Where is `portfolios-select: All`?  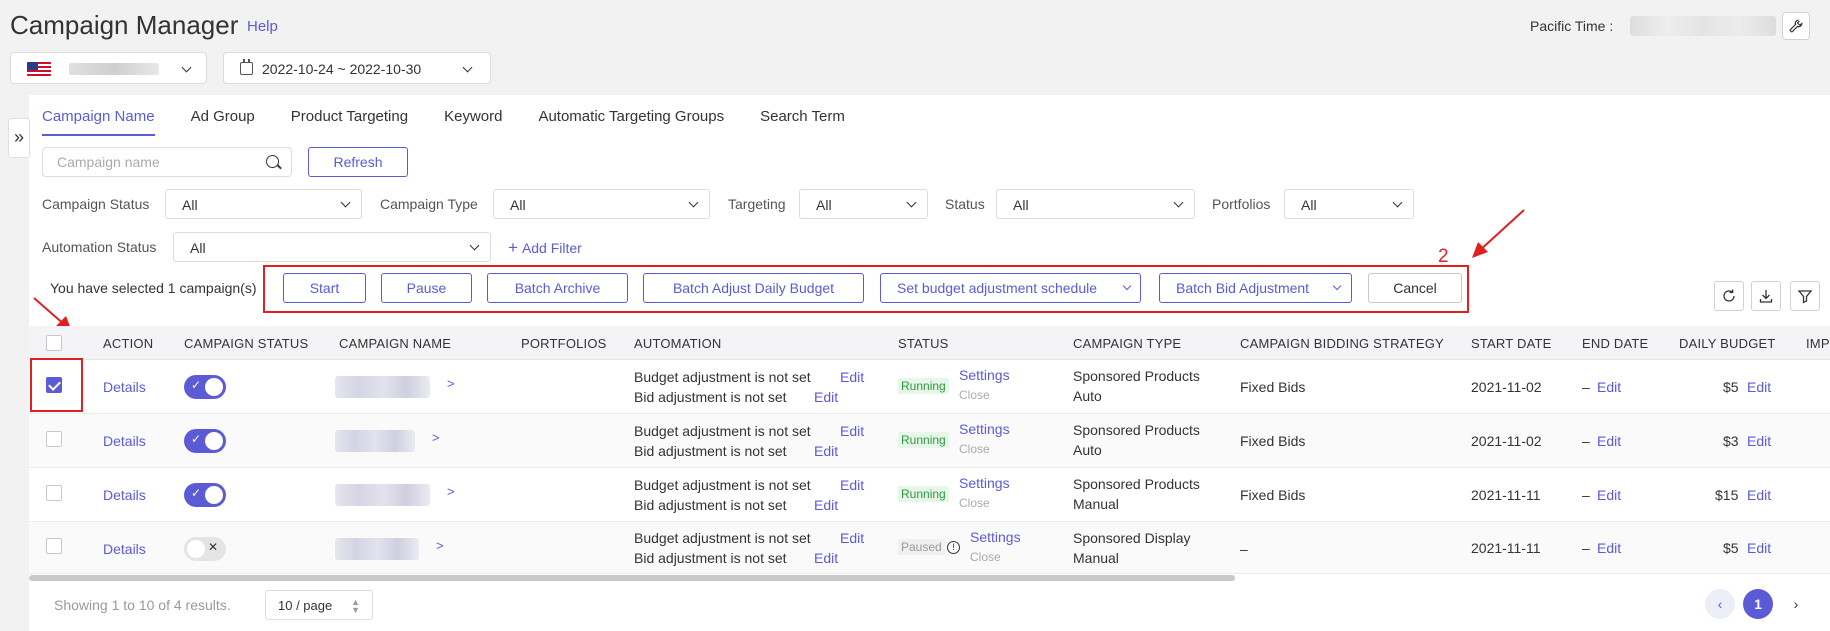
portfolios-select: All is located at coordinates (1349, 204).